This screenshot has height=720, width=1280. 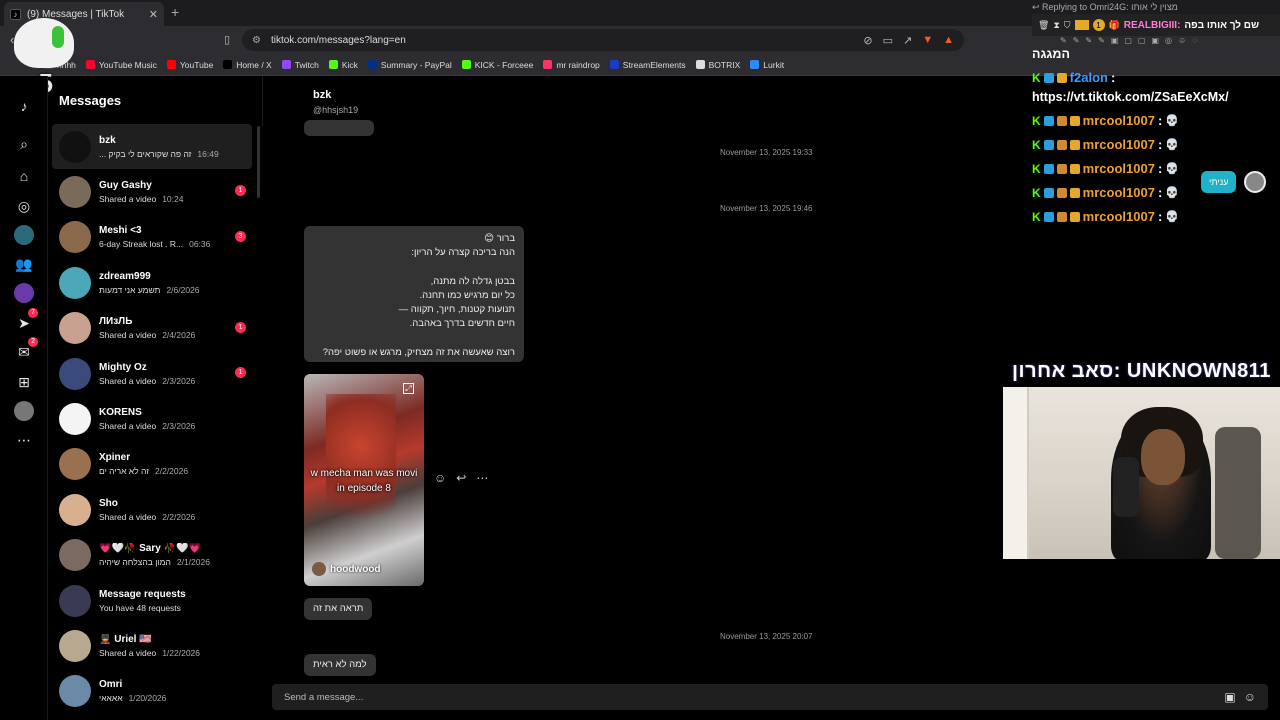 I want to click on bookmark-icon: ▯, so click(x=227, y=39).